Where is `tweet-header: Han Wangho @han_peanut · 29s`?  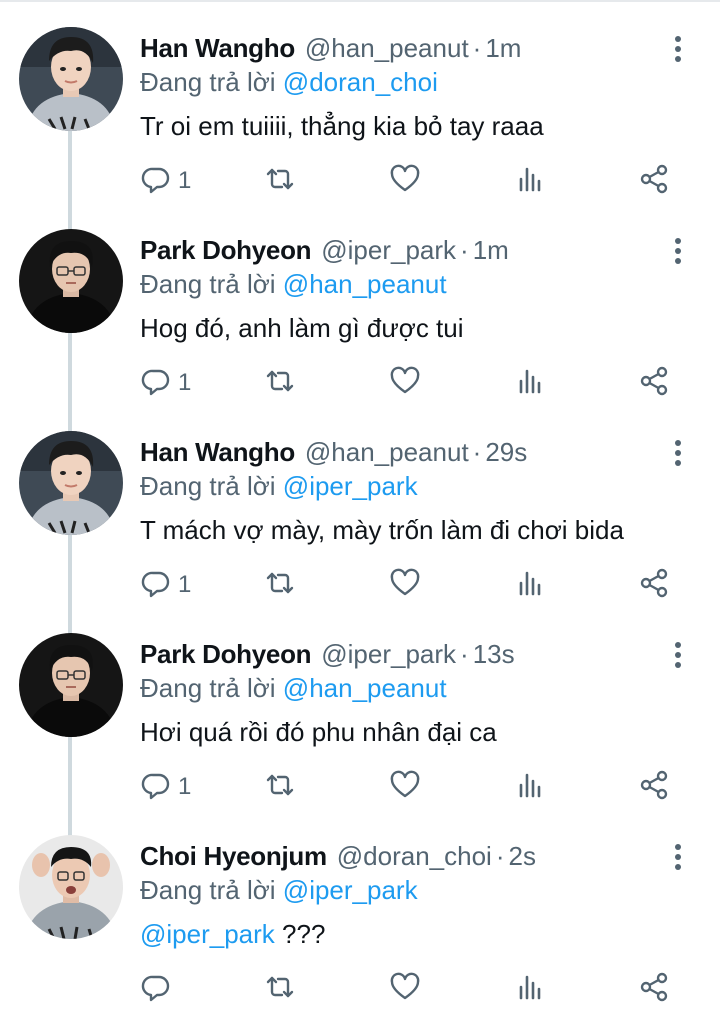 tweet-header: Han Wangho @han_peanut · 29s is located at coordinates (333, 452).